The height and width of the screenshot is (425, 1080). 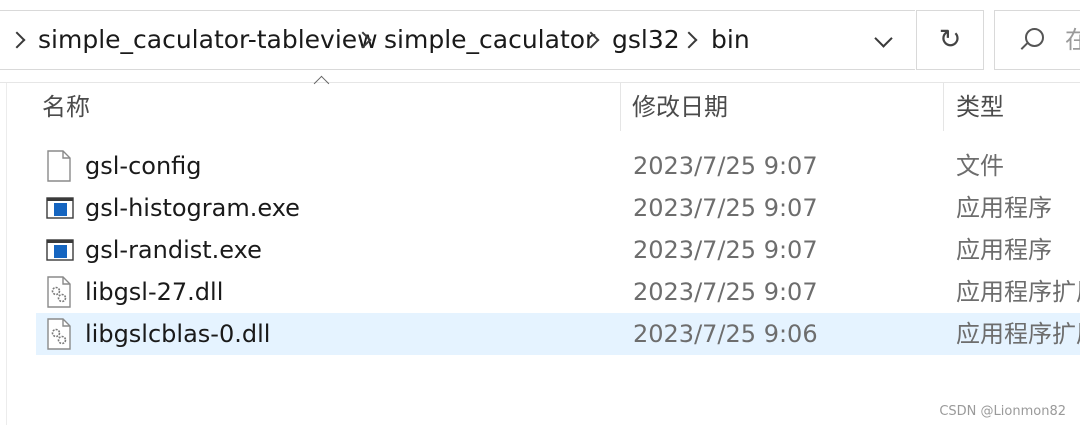 I want to click on breadcrumb-item: simple_caculator, so click(x=489, y=40).